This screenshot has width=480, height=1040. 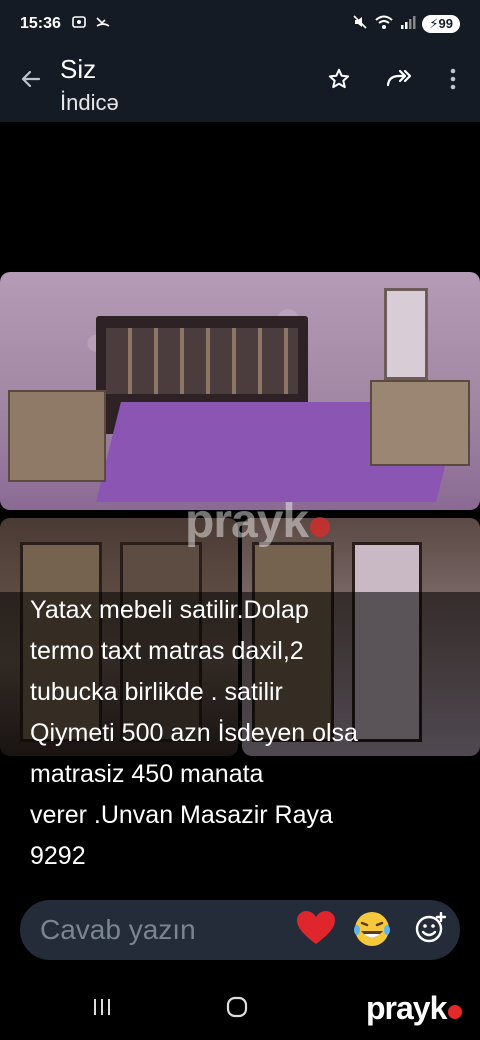 What do you see at coordinates (103, 24) in the screenshot?
I see `missed-call-icon` at bounding box center [103, 24].